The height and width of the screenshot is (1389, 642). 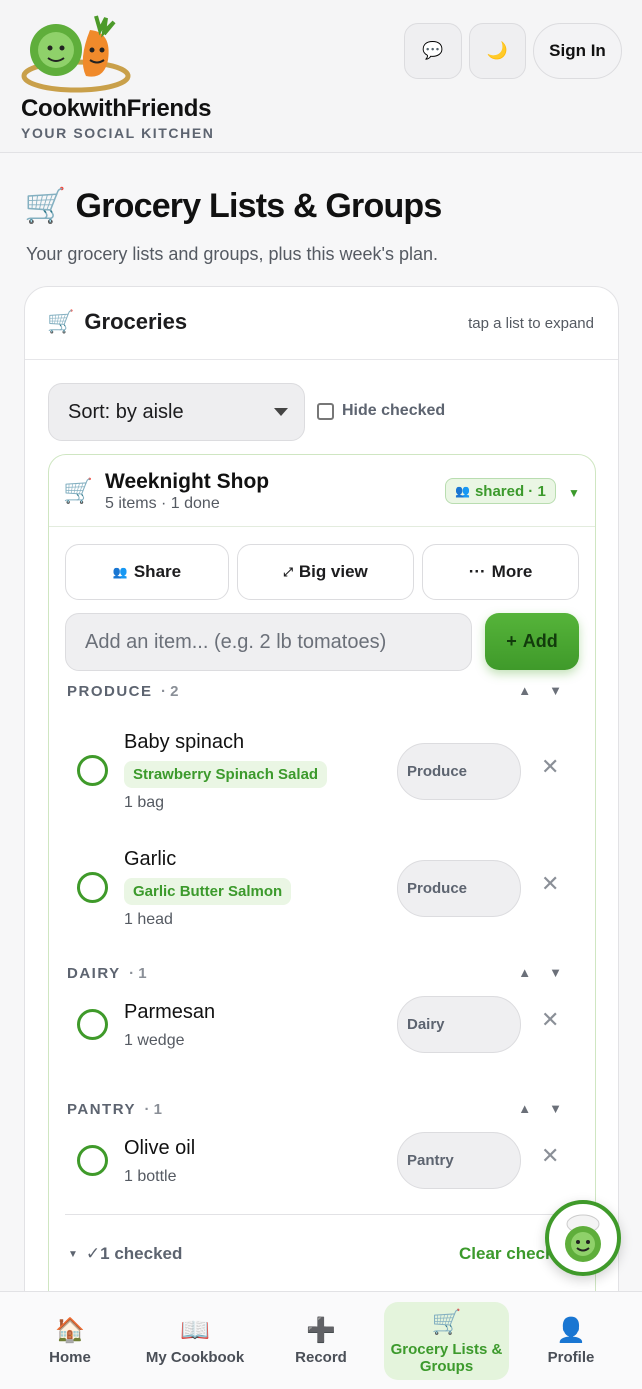 What do you see at coordinates (157, 571) in the screenshot?
I see `share-label: Share` at bounding box center [157, 571].